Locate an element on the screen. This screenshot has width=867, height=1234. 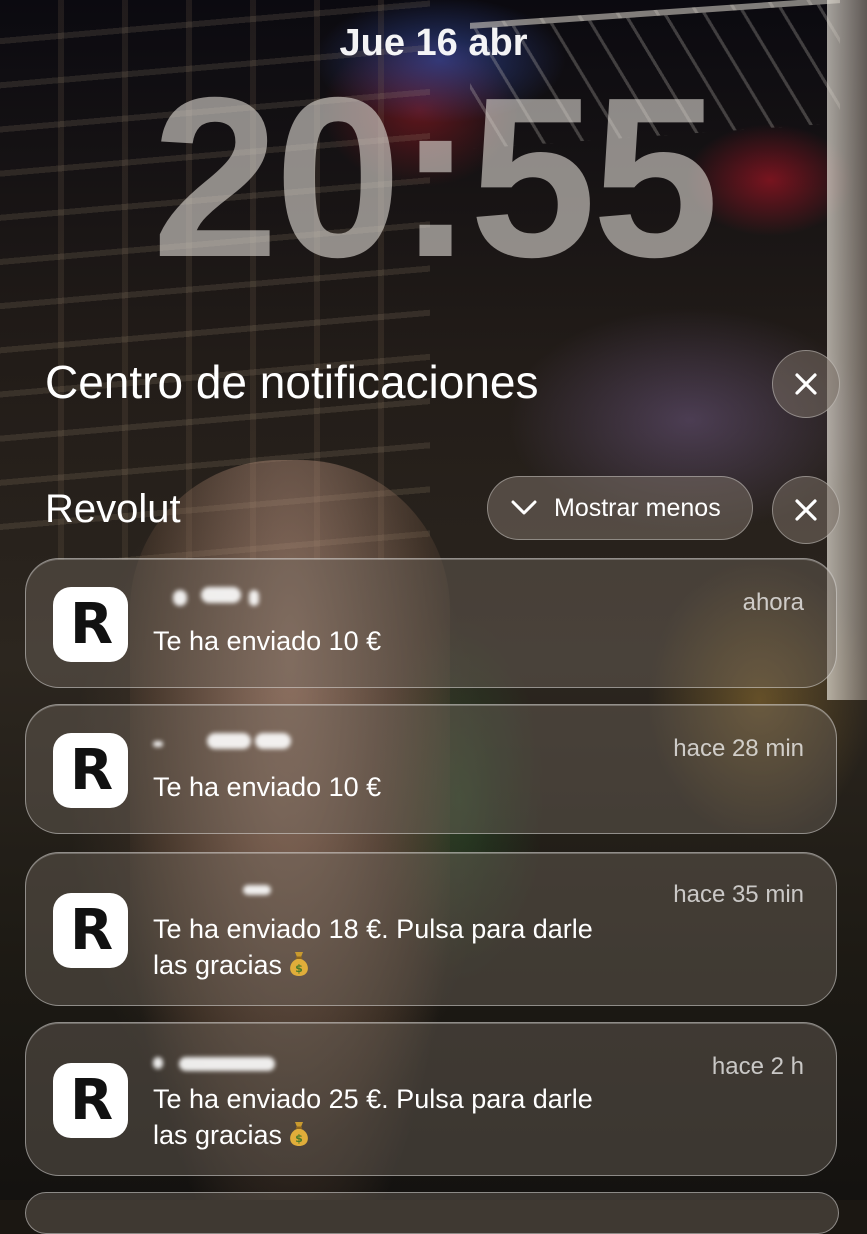
show-less-button: Mostrar menos is located at coordinates (620, 508).